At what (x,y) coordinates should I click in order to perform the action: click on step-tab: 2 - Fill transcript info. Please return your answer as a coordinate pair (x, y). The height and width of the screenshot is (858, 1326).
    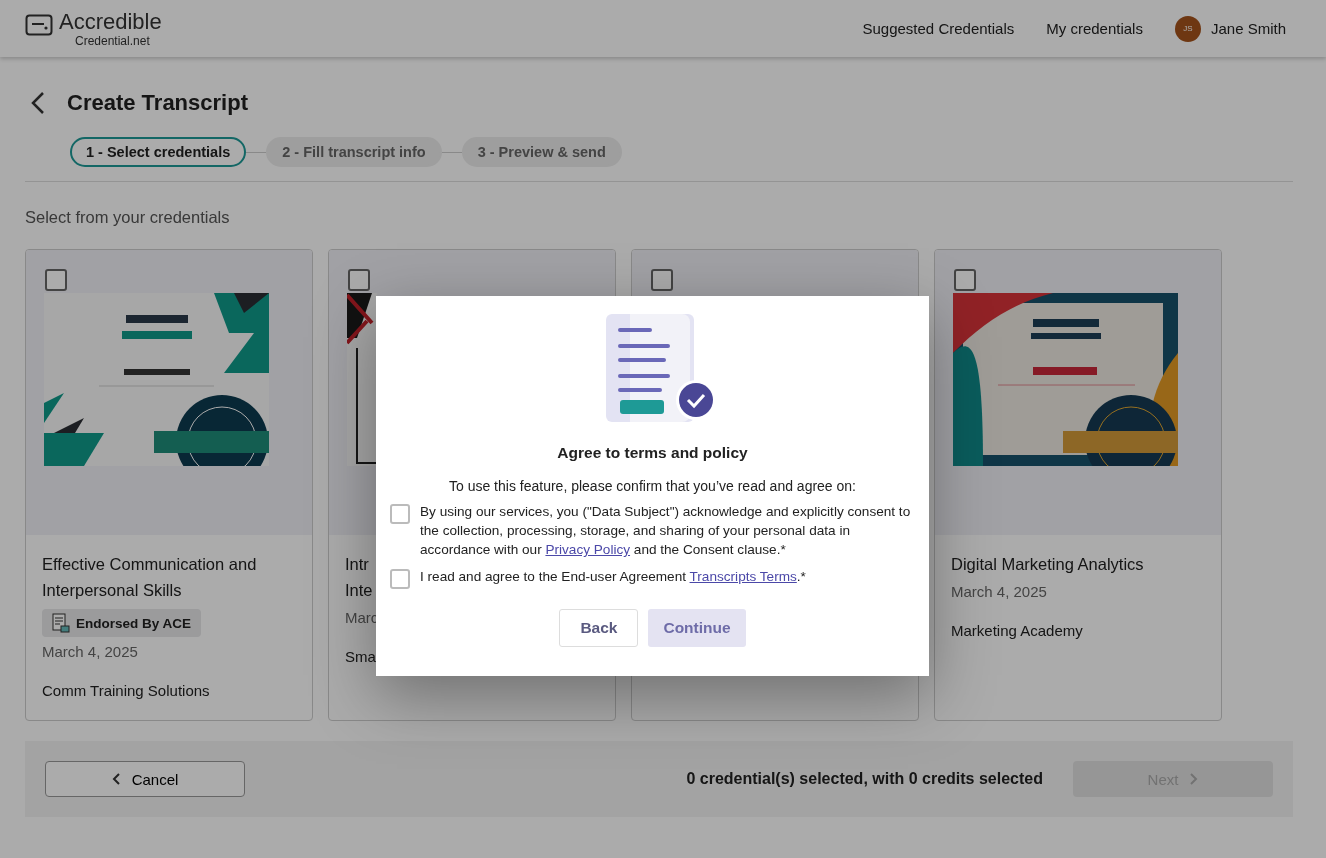
    Looking at the image, I should click on (354, 152).